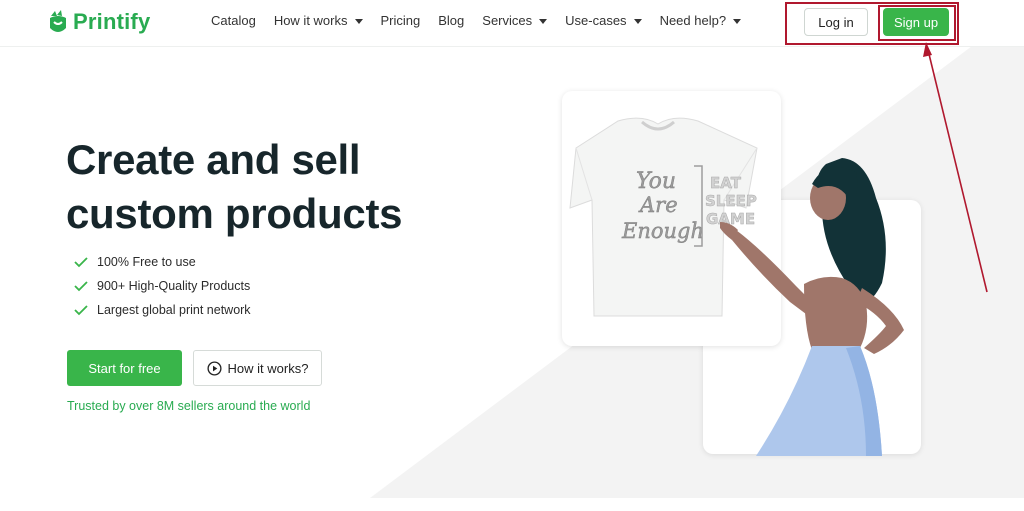 The image size is (1024, 511). Describe the element at coordinates (58, 21) in the screenshot. I see `printify-logo-icon` at that location.